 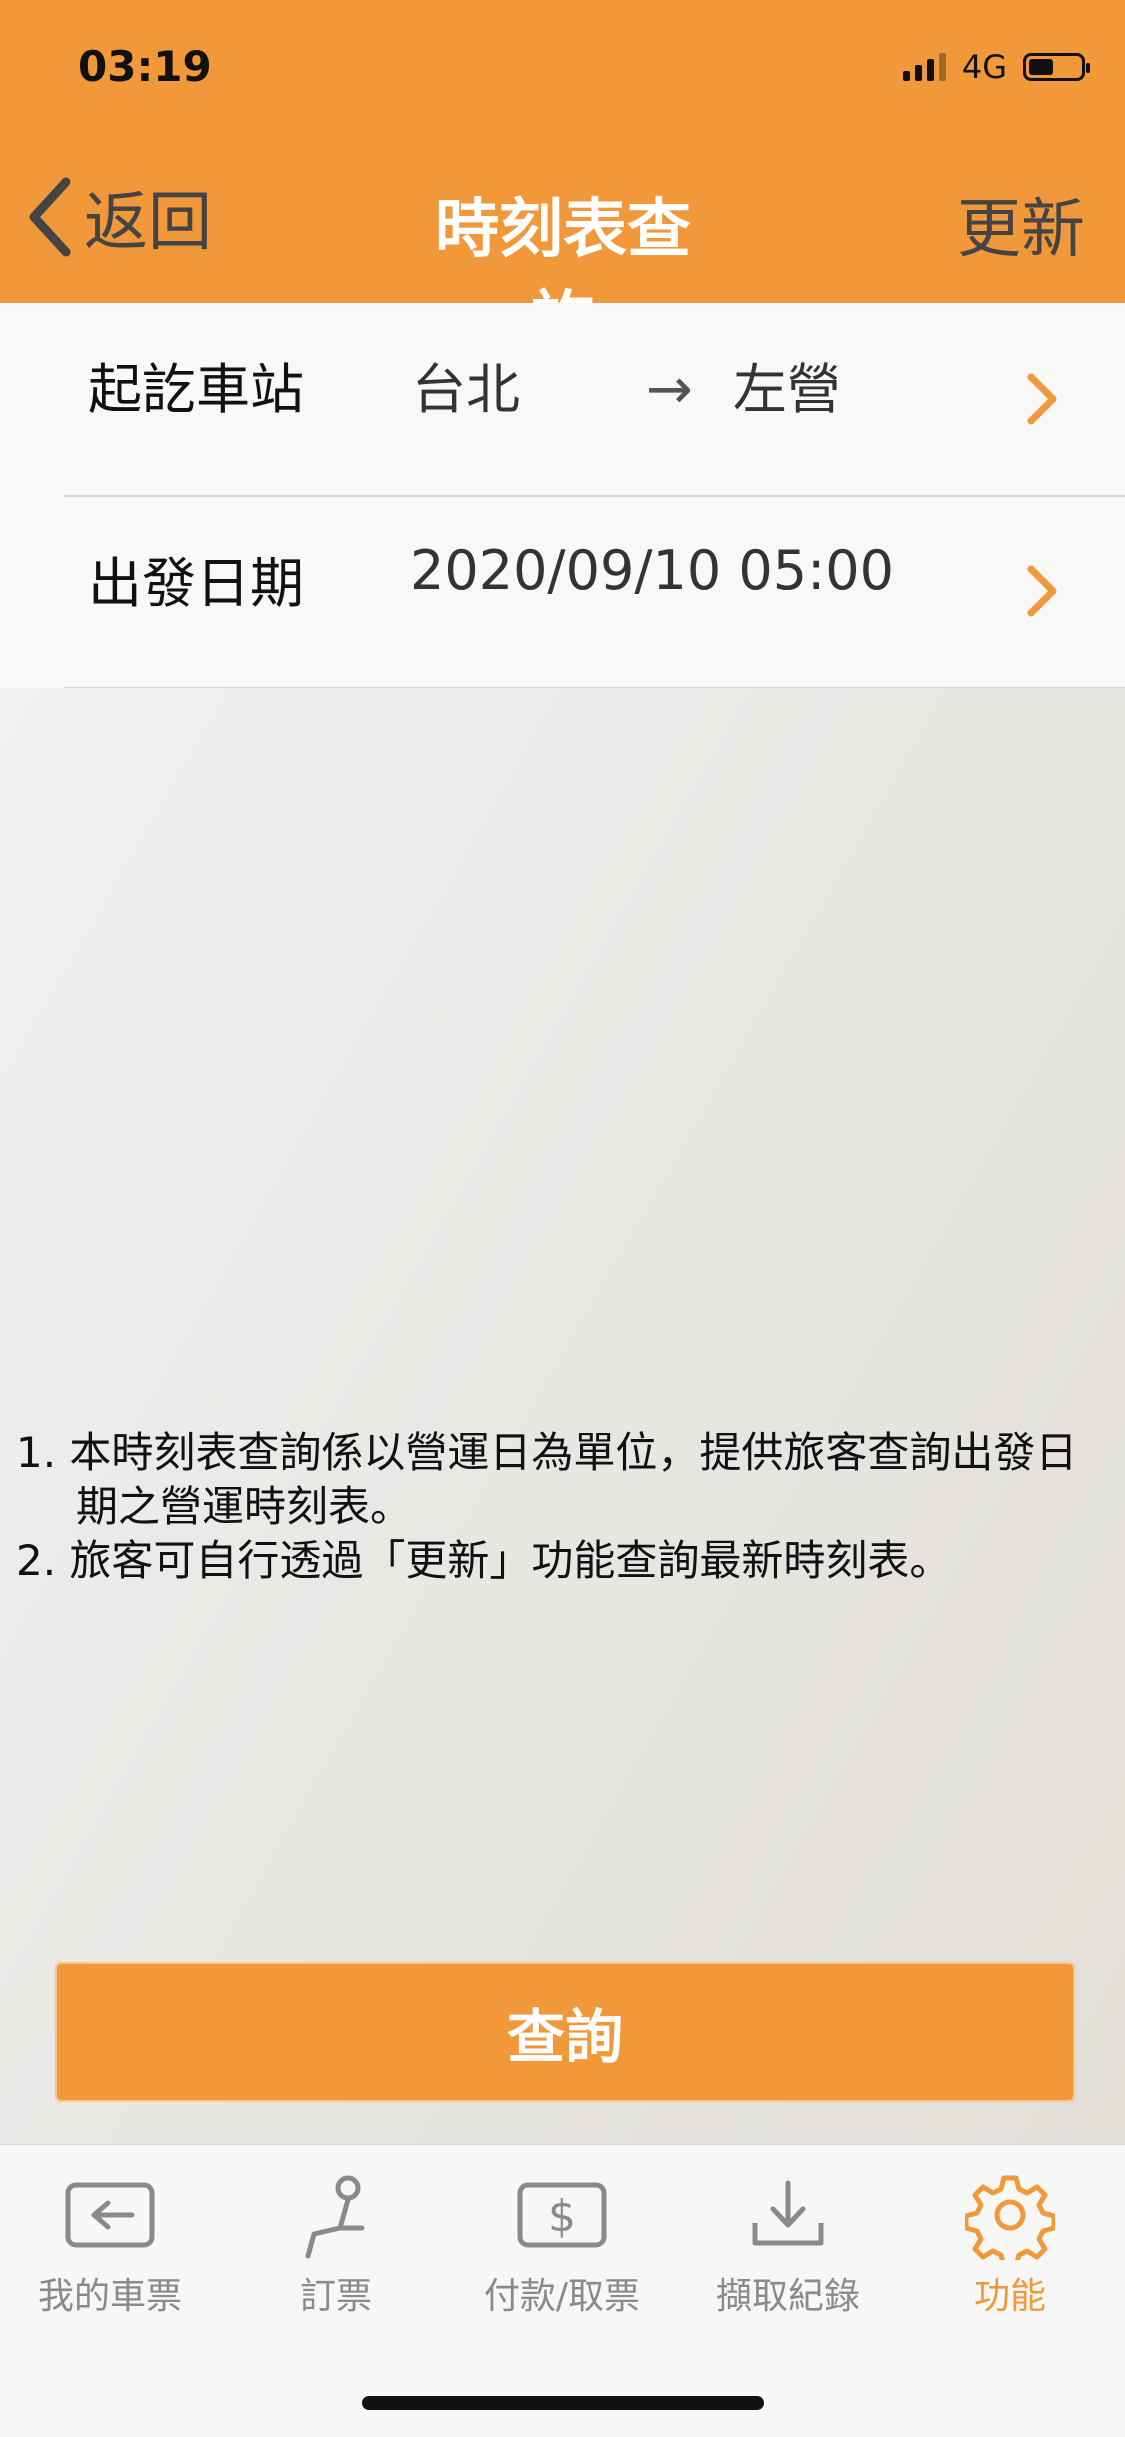 What do you see at coordinates (562, 399) in the screenshot?
I see `station-row: 起訖車站 台北 → 左營` at bounding box center [562, 399].